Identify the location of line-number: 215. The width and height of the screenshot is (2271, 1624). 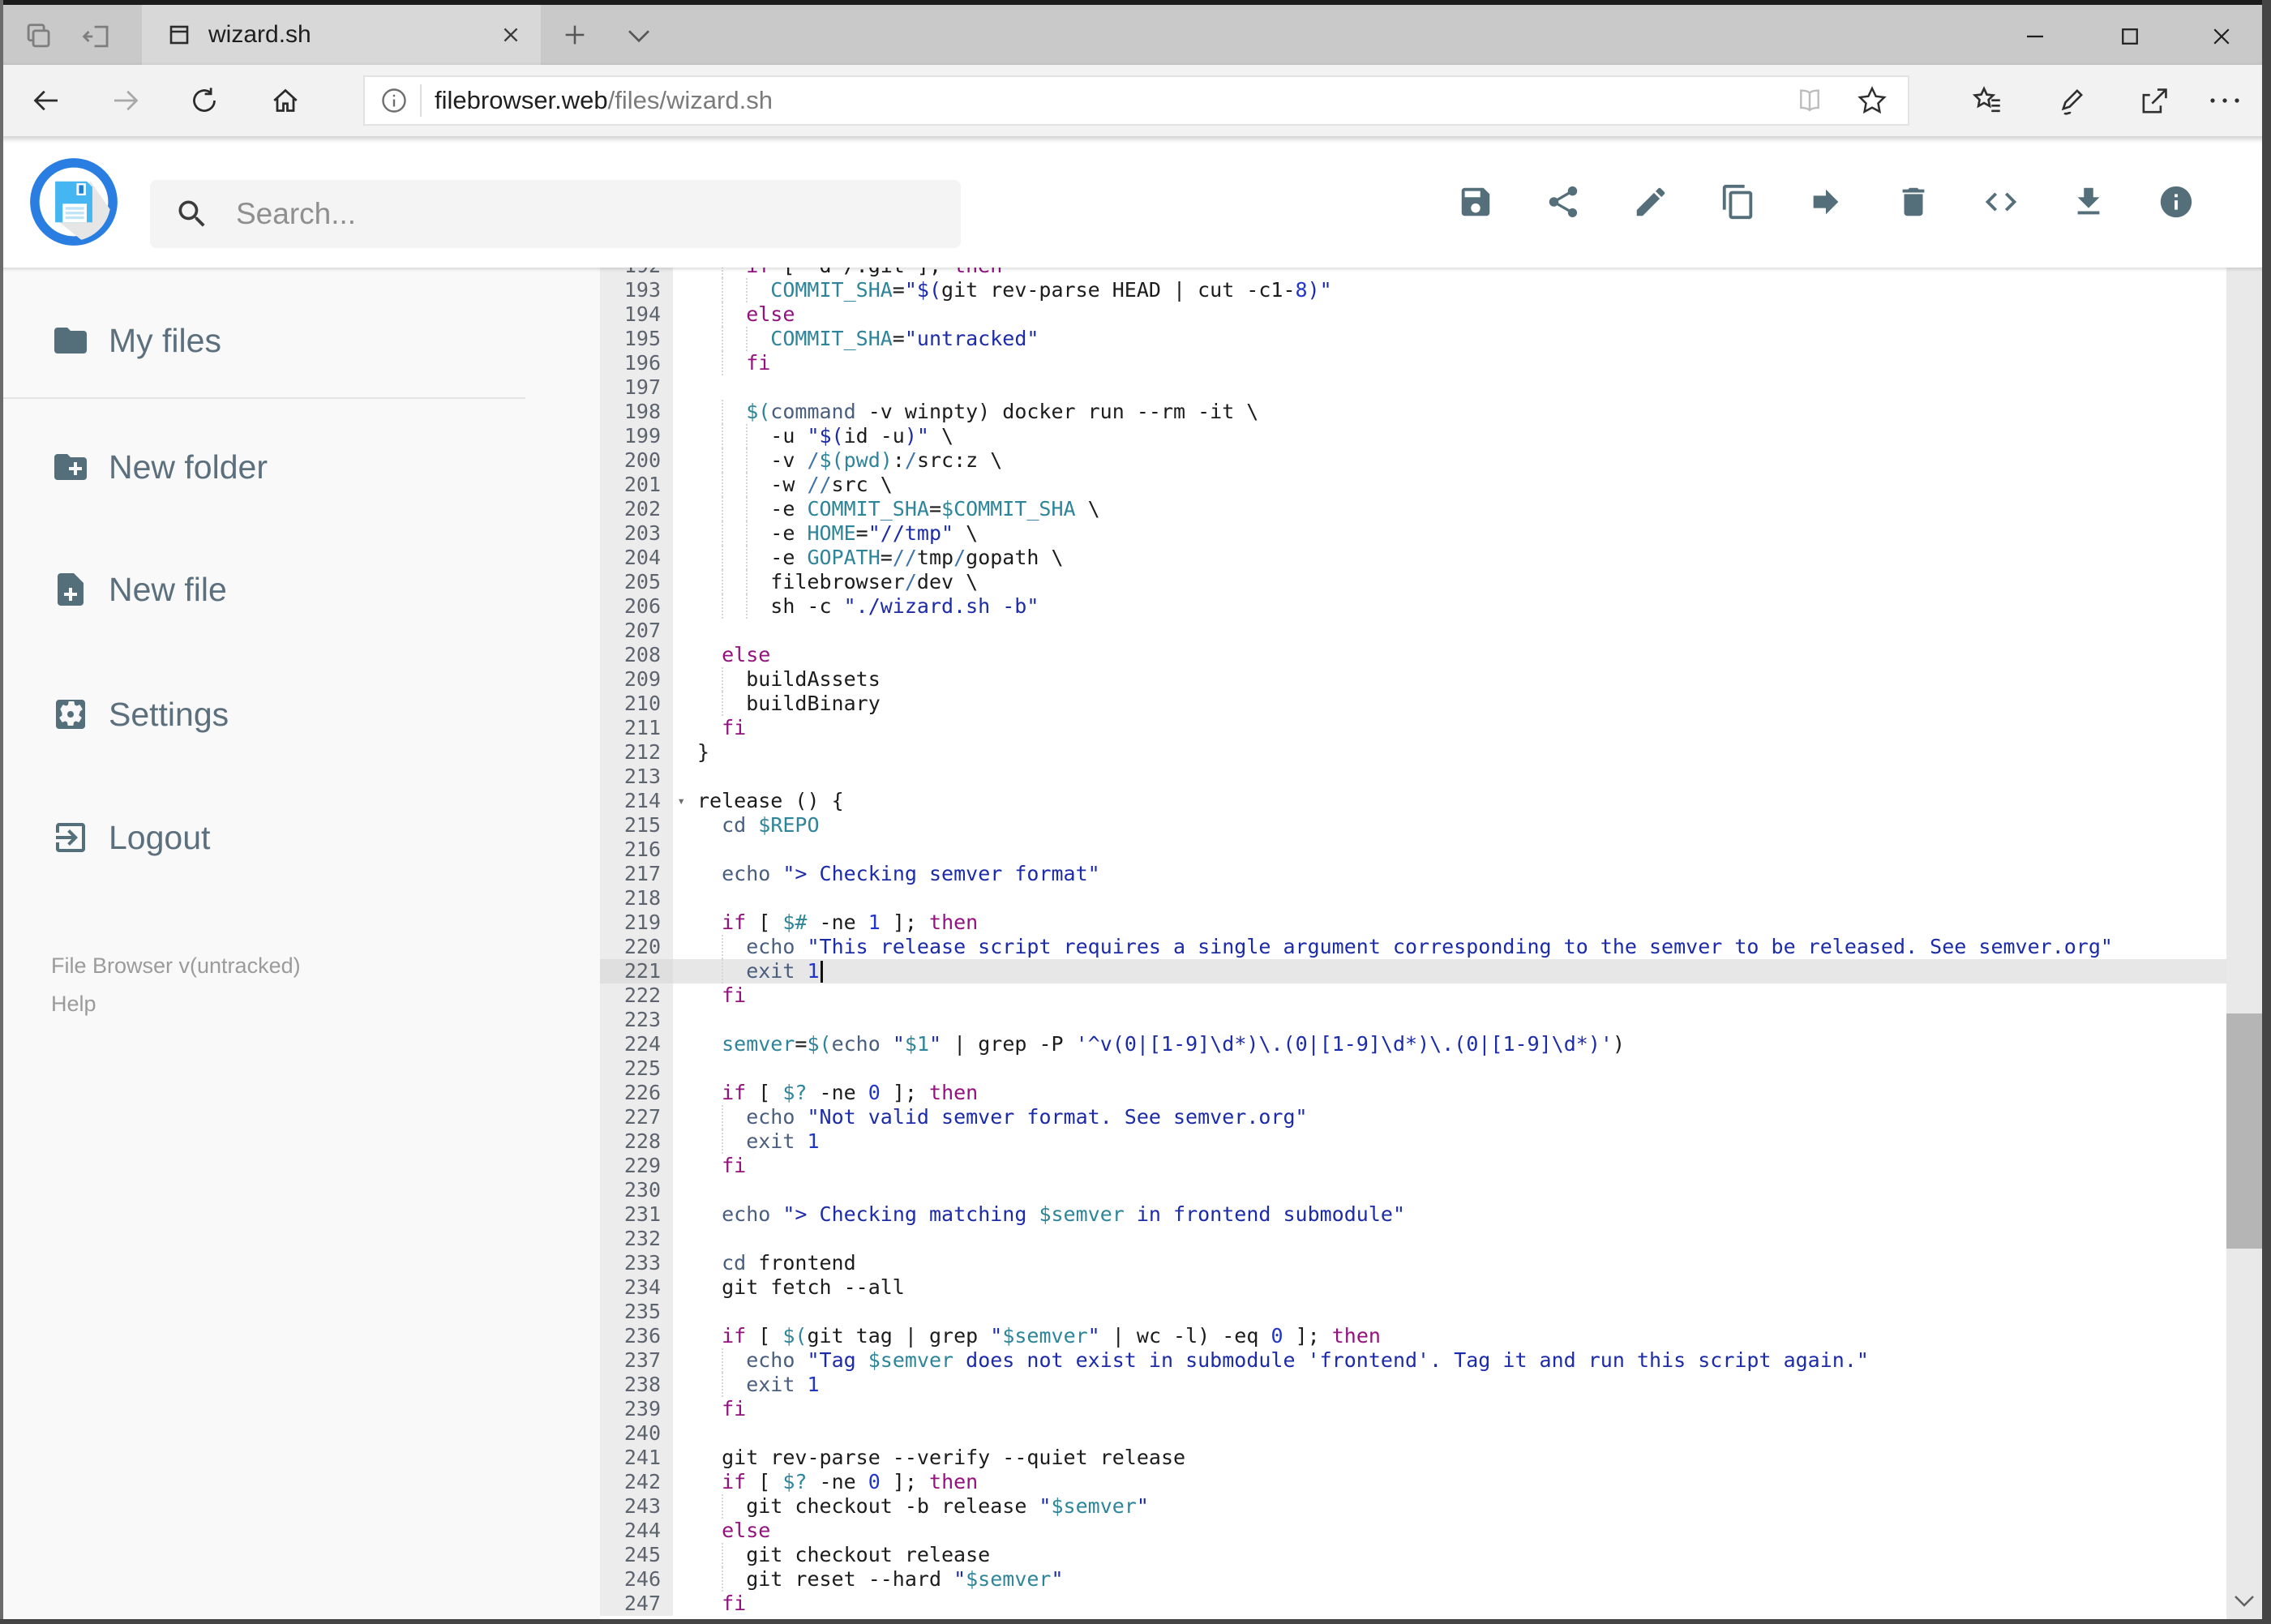
(636, 825).